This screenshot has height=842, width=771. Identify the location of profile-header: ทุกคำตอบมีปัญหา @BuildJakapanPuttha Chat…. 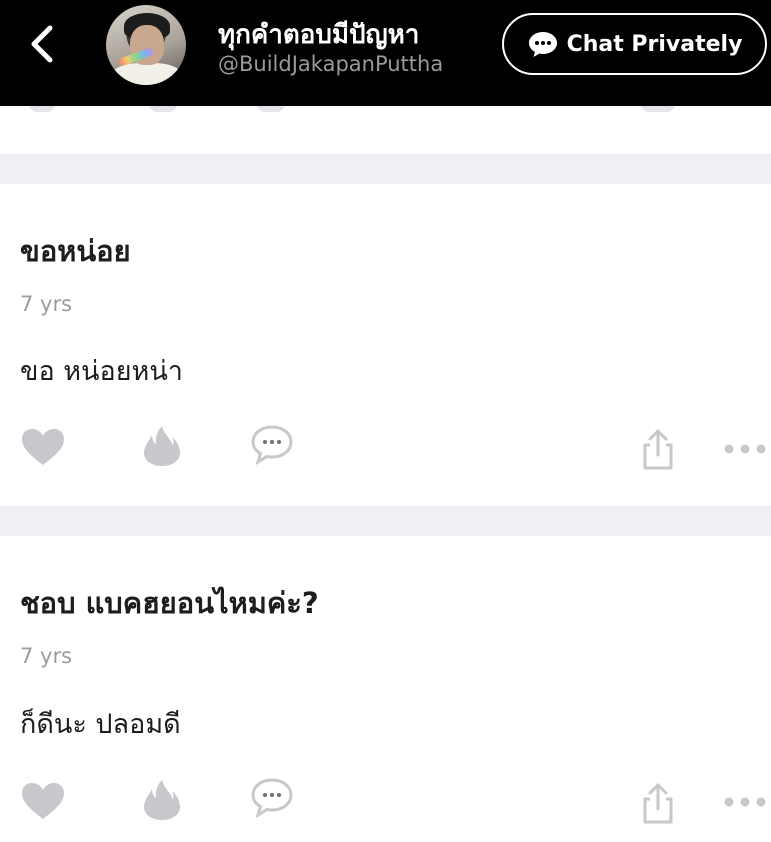
(385, 53).